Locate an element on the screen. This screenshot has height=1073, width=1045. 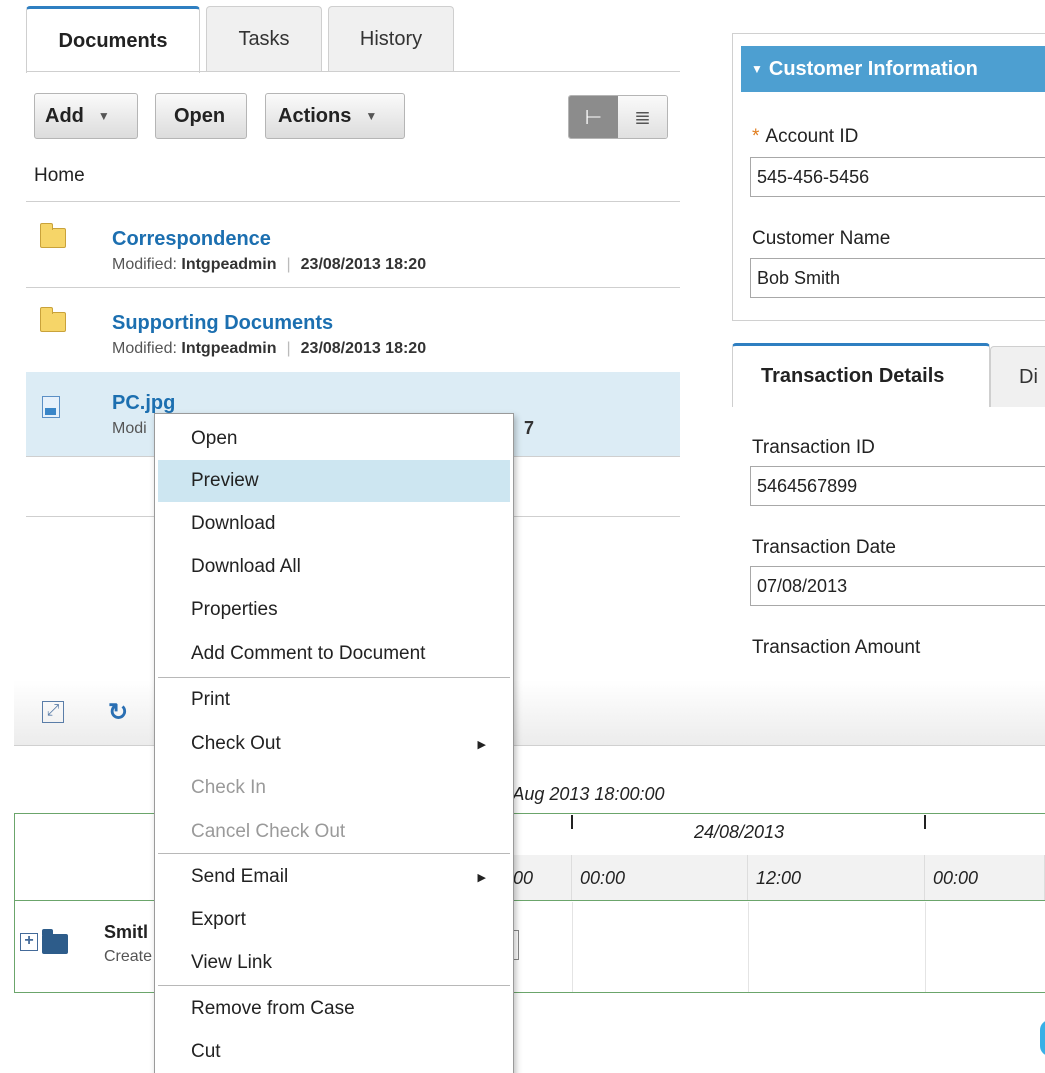
menu-item-label: Check Out is located at coordinates (236, 743).